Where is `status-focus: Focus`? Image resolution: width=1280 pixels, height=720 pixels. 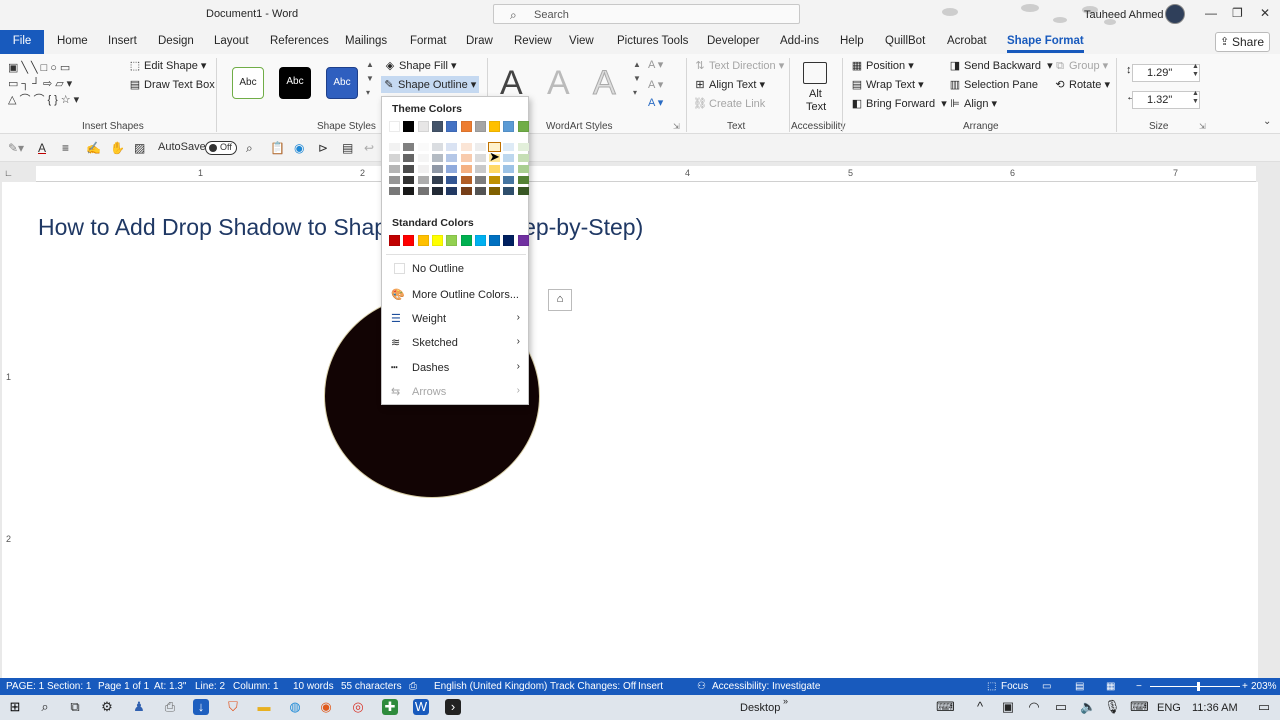
status-focus: Focus is located at coordinates (1014, 686).